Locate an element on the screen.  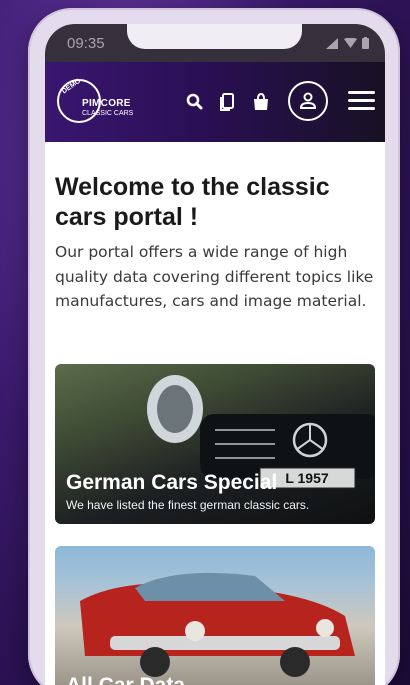
header-icons is located at coordinates (228, 102).